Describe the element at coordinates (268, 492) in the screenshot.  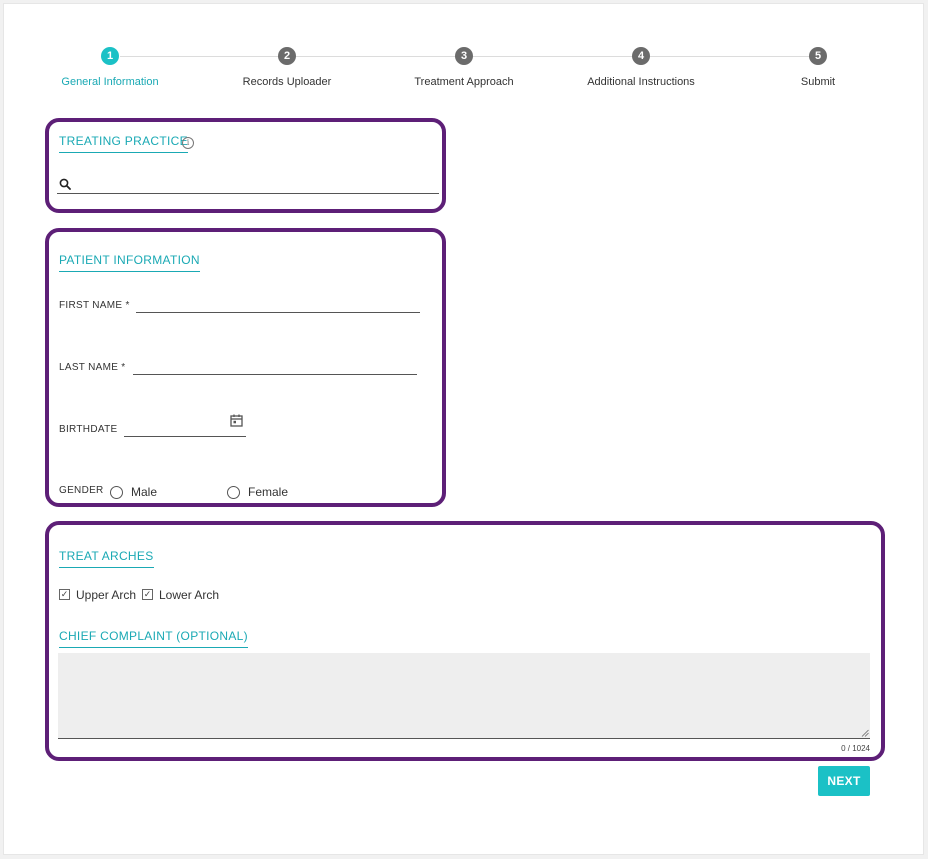
I see `gender-female-label: Female` at that location.